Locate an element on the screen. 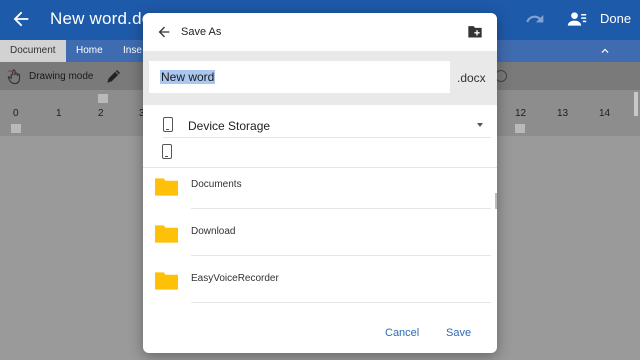 This screenshot has width=640, height=360. ruler-tick: 12 is located at coordinates (521, 113).